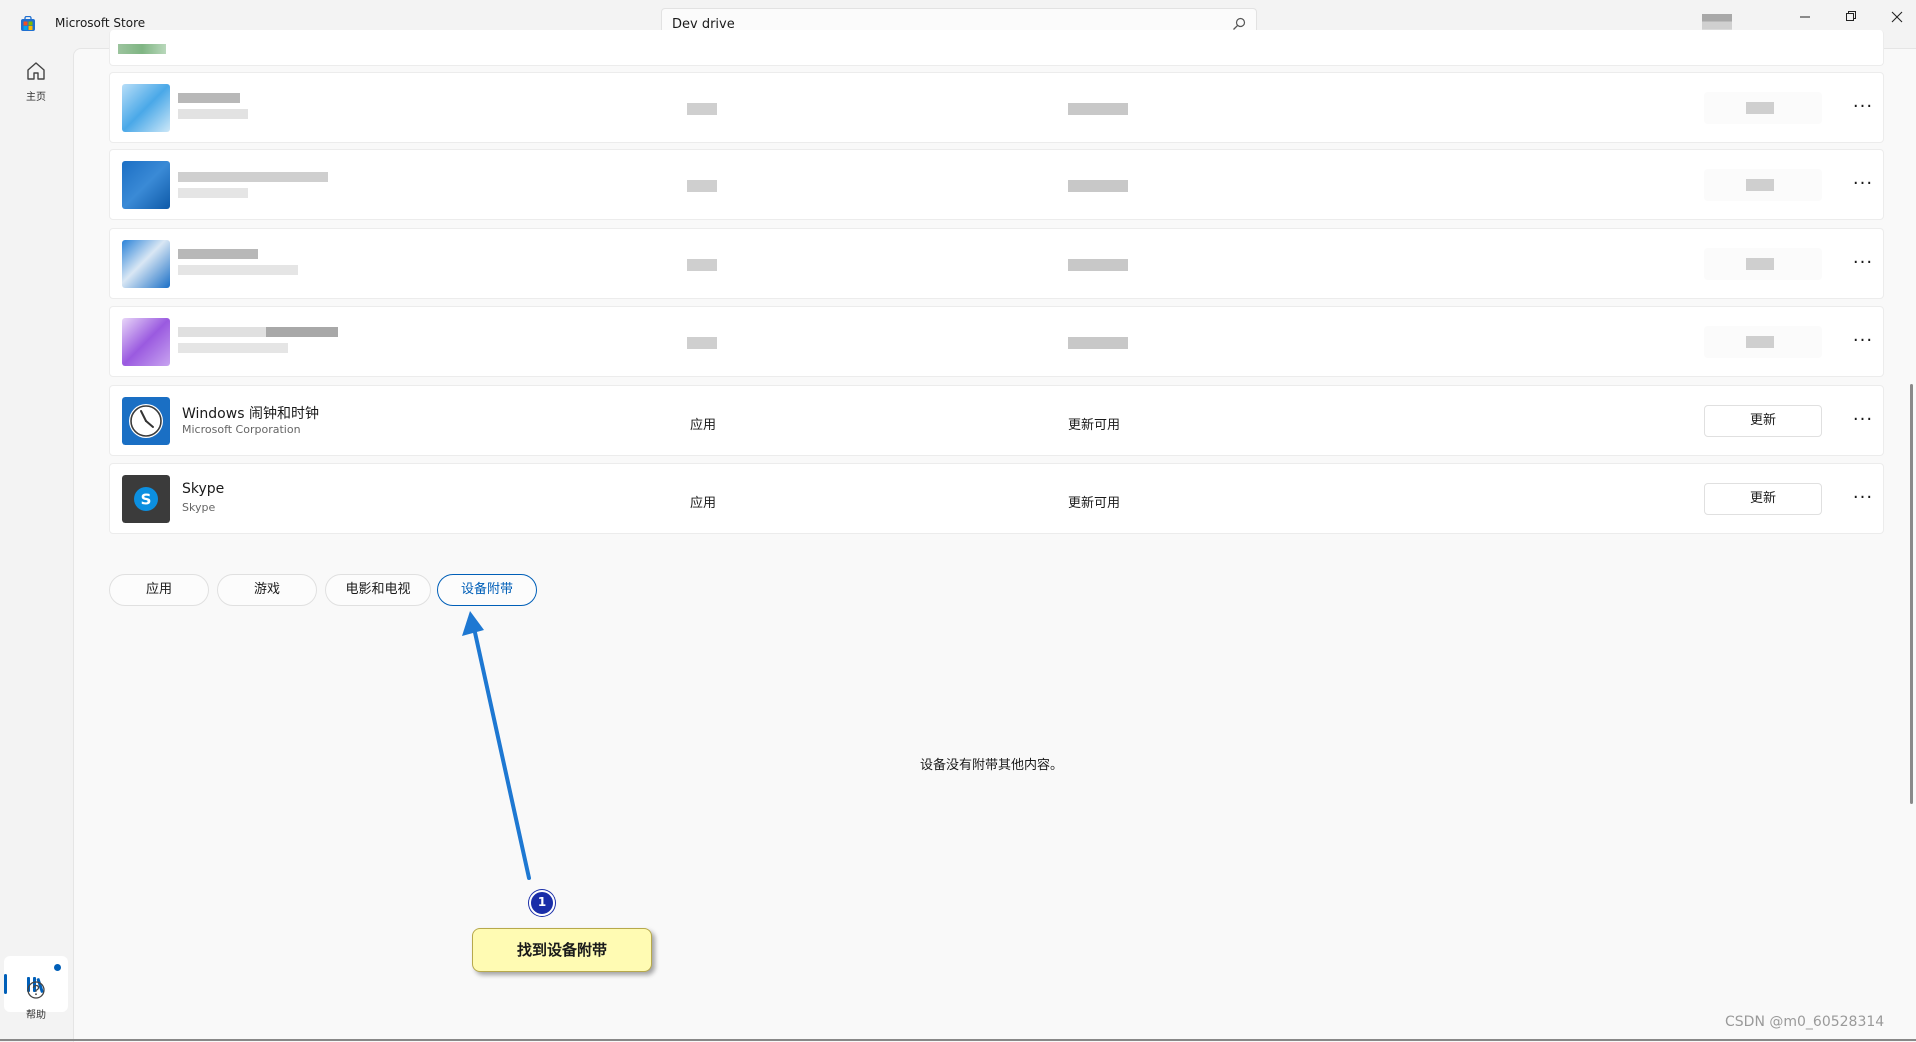 The width and height of the screenshot is (1916, 1042). Describe the element at coordinates (100, 23) in the screenshot. I see `app-title: Microsoft Store` at that location.